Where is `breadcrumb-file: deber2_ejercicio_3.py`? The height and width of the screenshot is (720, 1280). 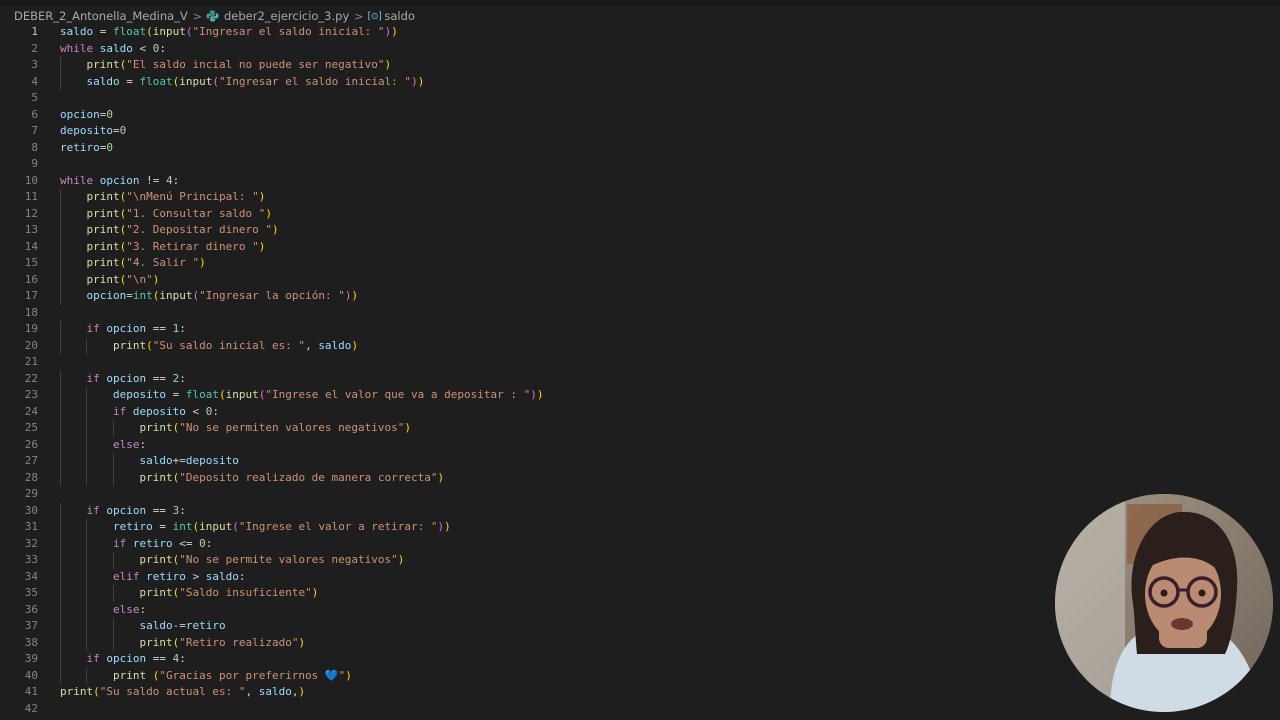 breadcrumb-file: deber2_ejercicio_3.py is located at coordinates (286, 16).